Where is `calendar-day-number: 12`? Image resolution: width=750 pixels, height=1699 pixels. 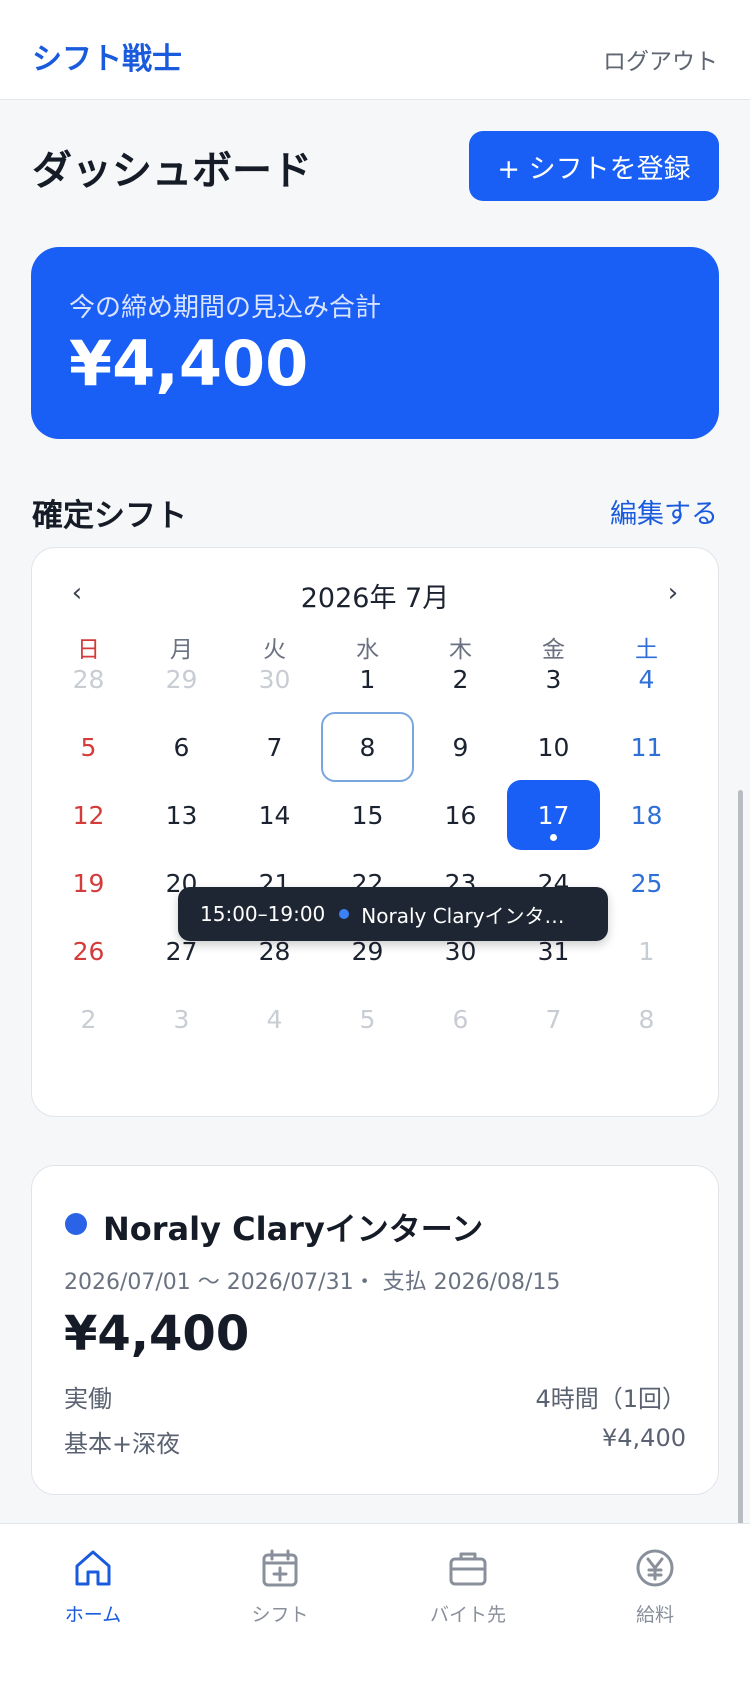
calendar-day-number: 12 is located at coordinates (88, 815).